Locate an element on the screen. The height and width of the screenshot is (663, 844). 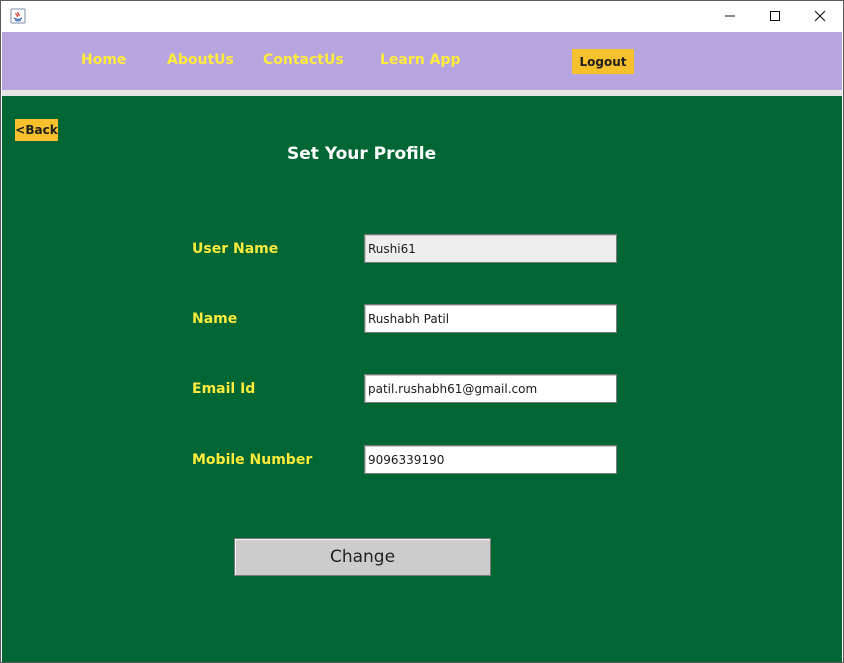
mobile-value: 9096339190 is located at coordinates (406, 459).